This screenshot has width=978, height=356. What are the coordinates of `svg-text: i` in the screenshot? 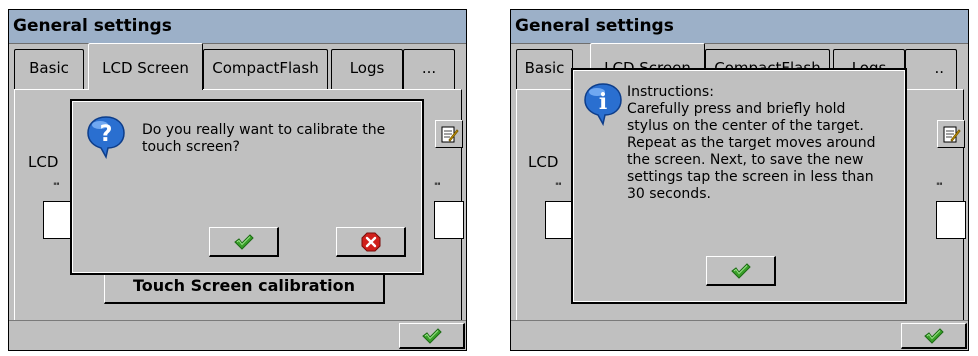 It's located at (603, 102).